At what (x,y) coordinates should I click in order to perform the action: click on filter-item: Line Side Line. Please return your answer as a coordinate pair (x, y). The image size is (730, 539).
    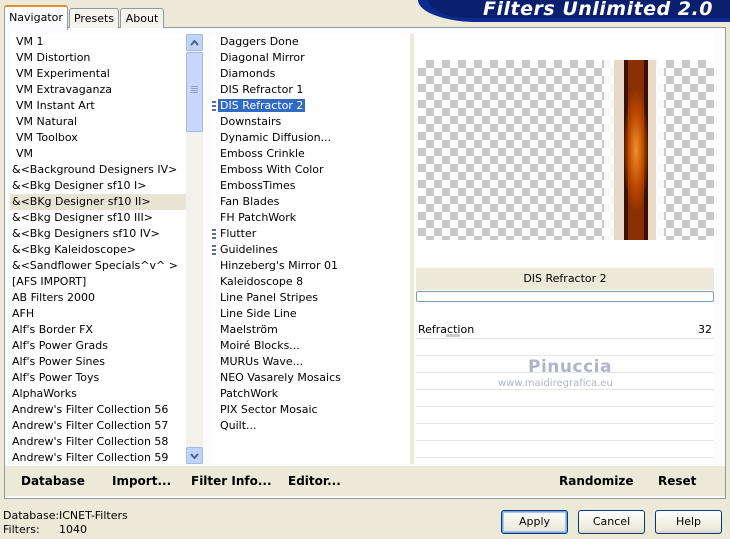
    Looking at the image, I should click on (311, 314).